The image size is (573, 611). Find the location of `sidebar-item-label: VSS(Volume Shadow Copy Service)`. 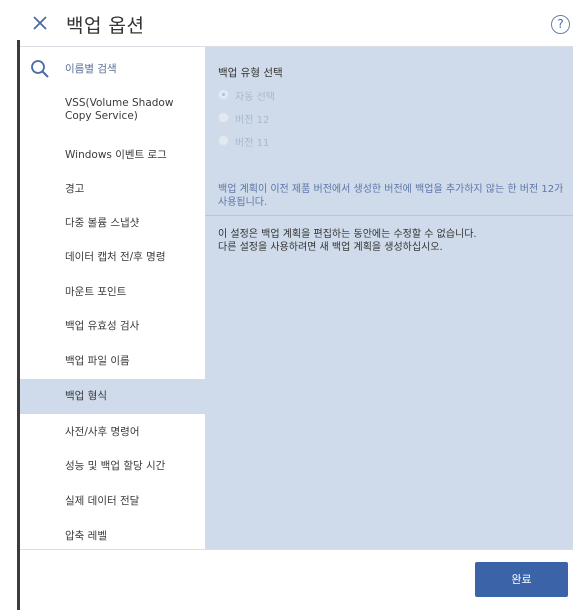

sidebar-item-label: VSS(Volume Shadow Copy Service) is located at coordinates (119, 109).